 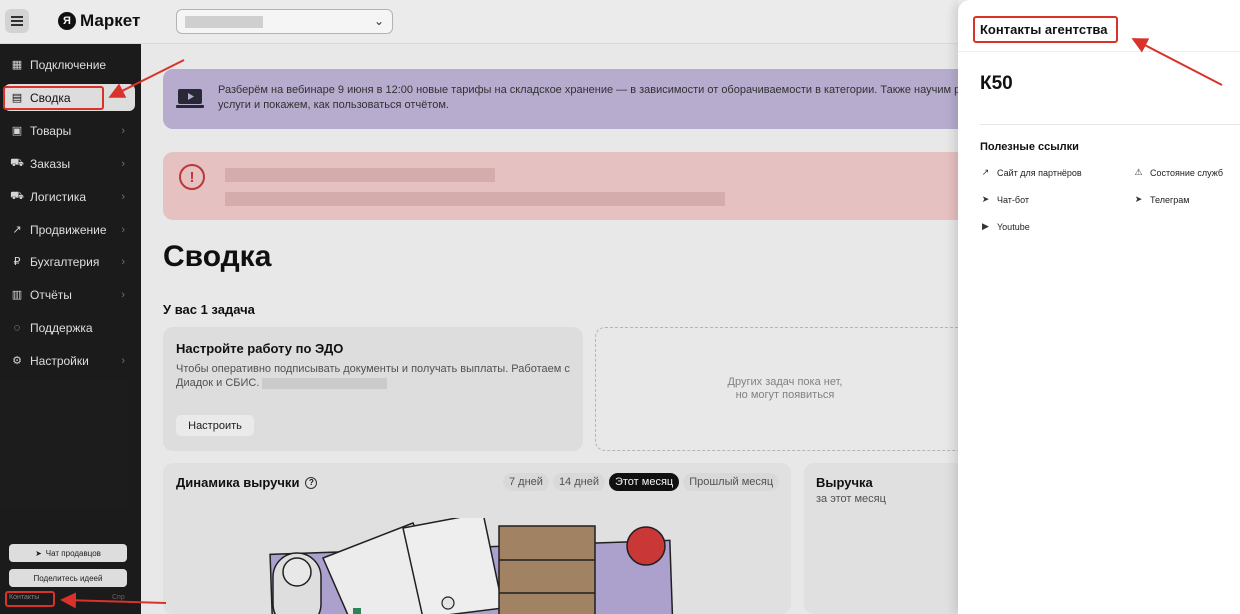 I want to click on ruble-icon: ₽, so click(x=17, y=262).